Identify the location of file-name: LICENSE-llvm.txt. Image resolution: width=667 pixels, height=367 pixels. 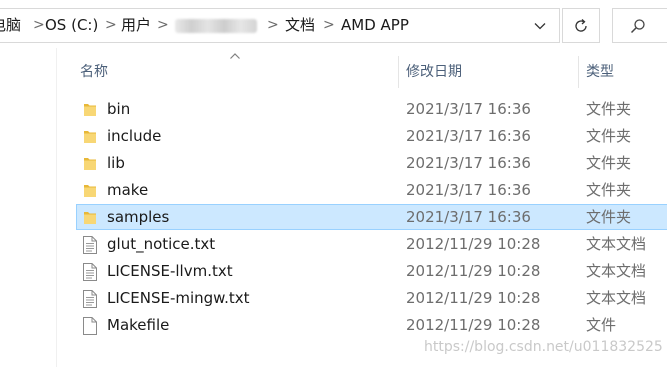
(170, 271).